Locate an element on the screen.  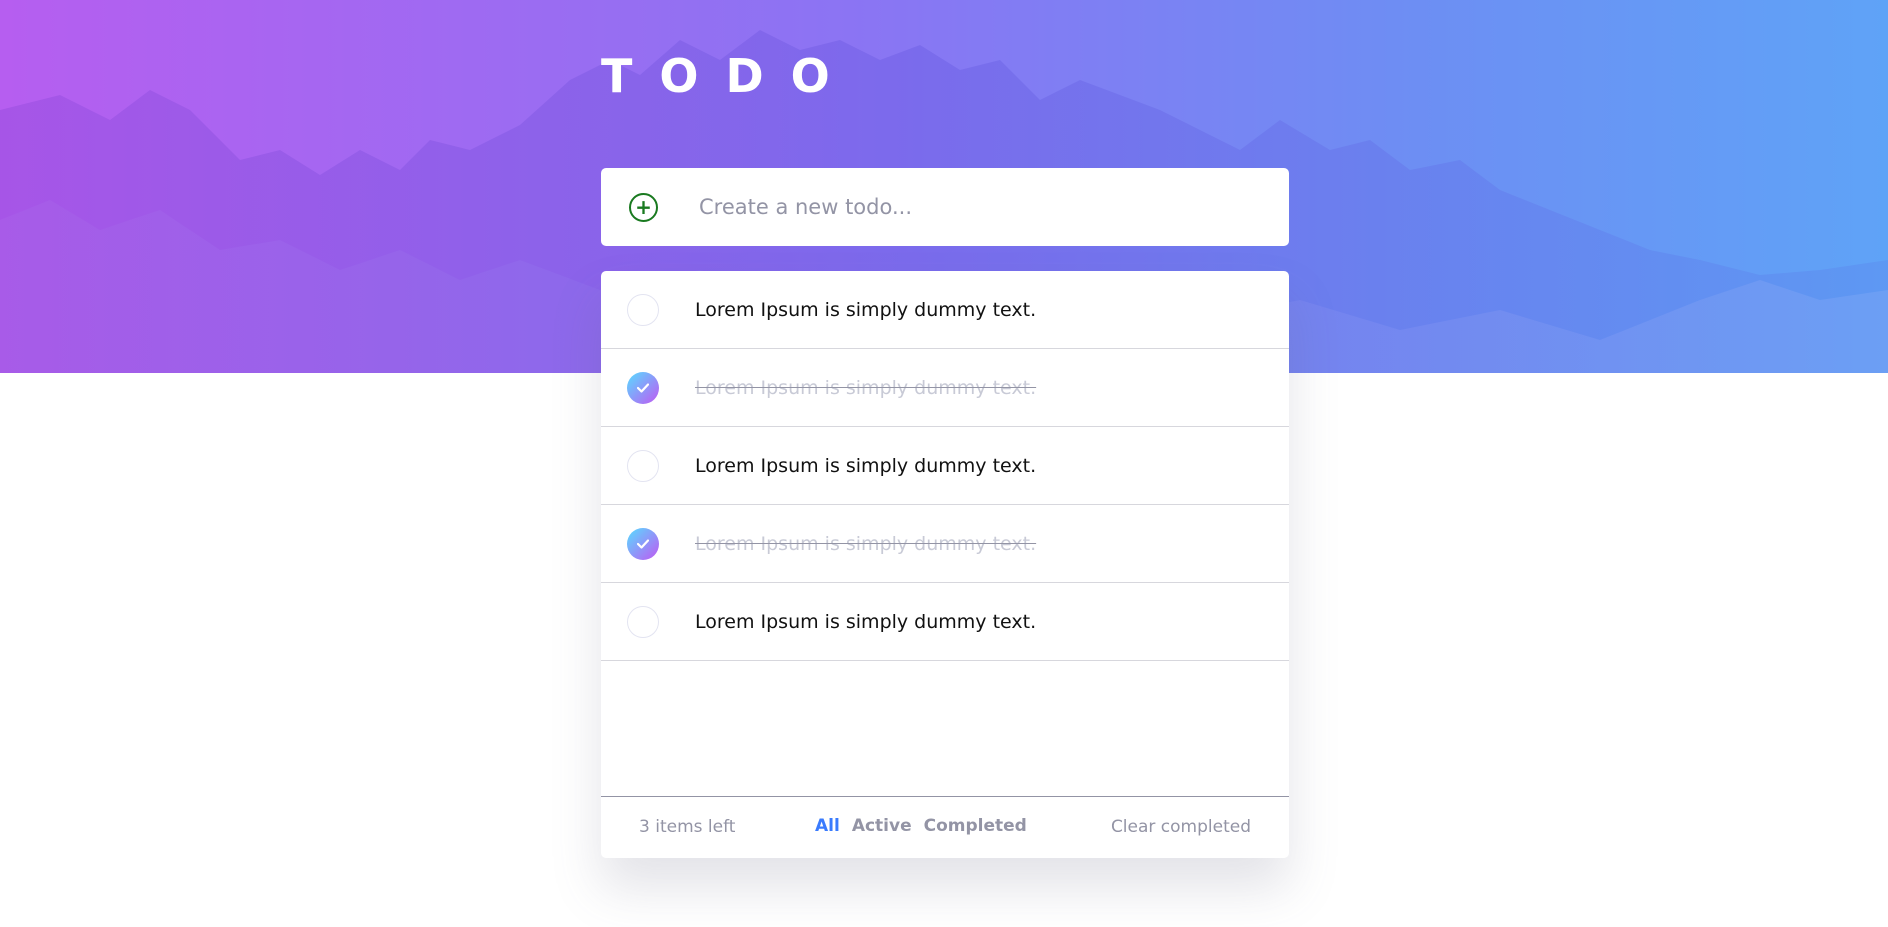
clear-completed-button: Clear completed is located at coordinates (1181, 827).